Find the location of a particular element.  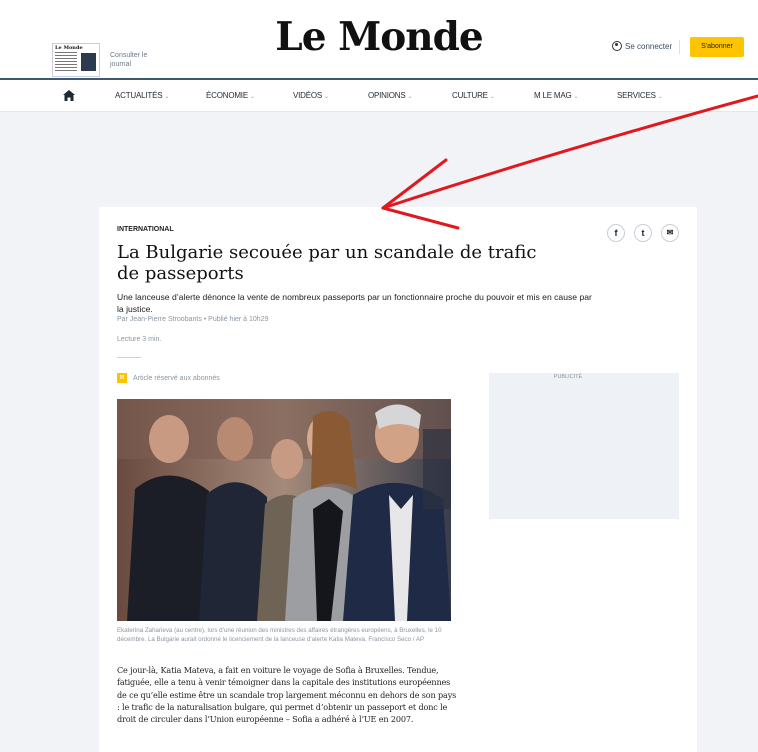

home-icon is located at coordinates (69, 95).